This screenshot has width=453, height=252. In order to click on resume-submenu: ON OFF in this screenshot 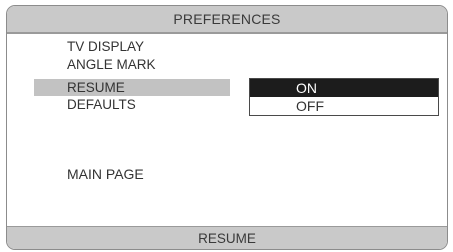, I will do `click(344, 97)`.